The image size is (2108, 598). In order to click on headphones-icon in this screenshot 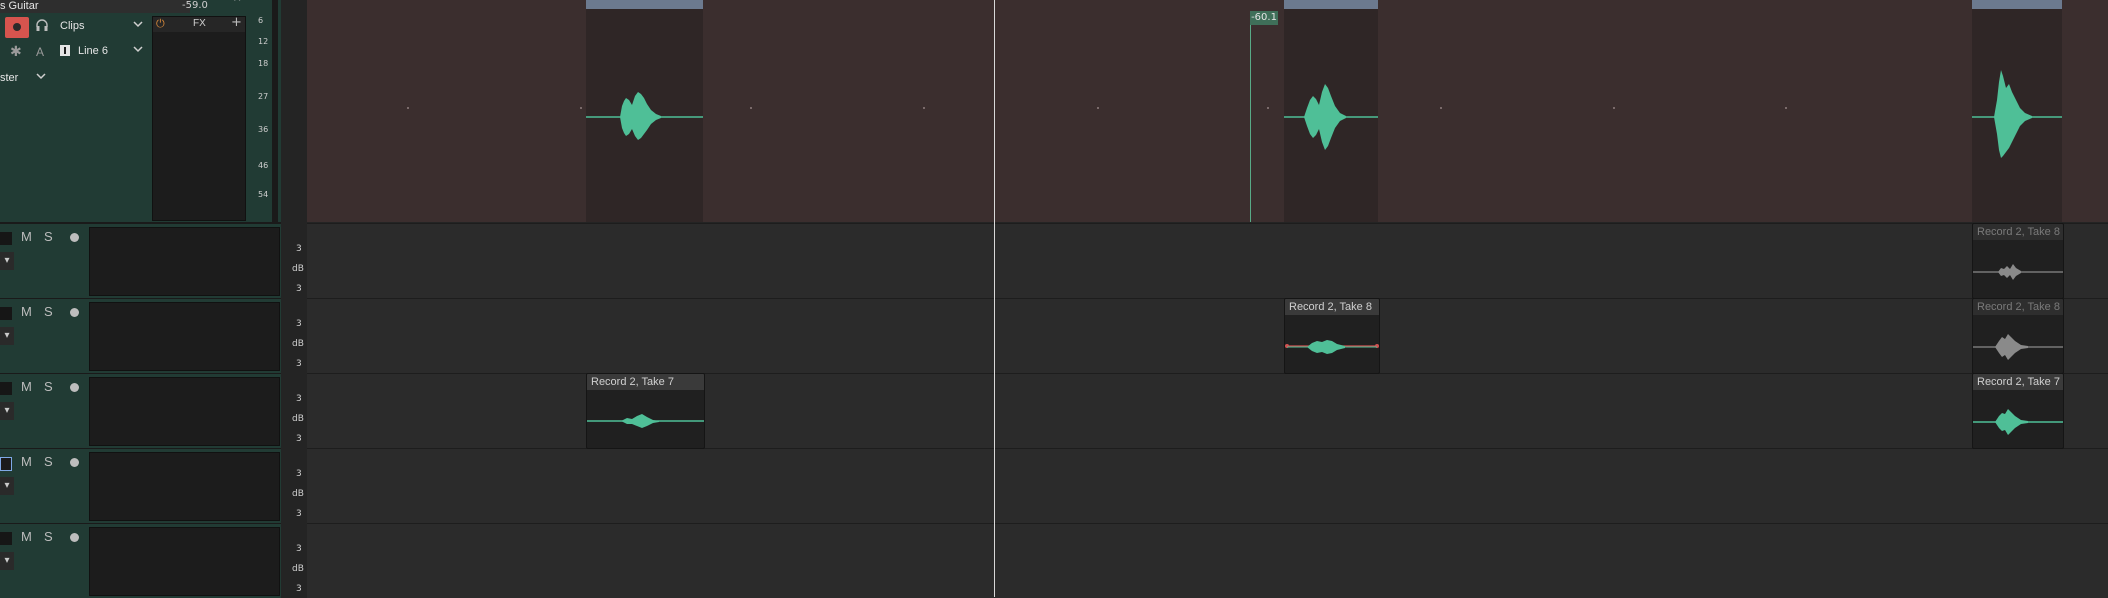, I will do `click(42, 27)`.